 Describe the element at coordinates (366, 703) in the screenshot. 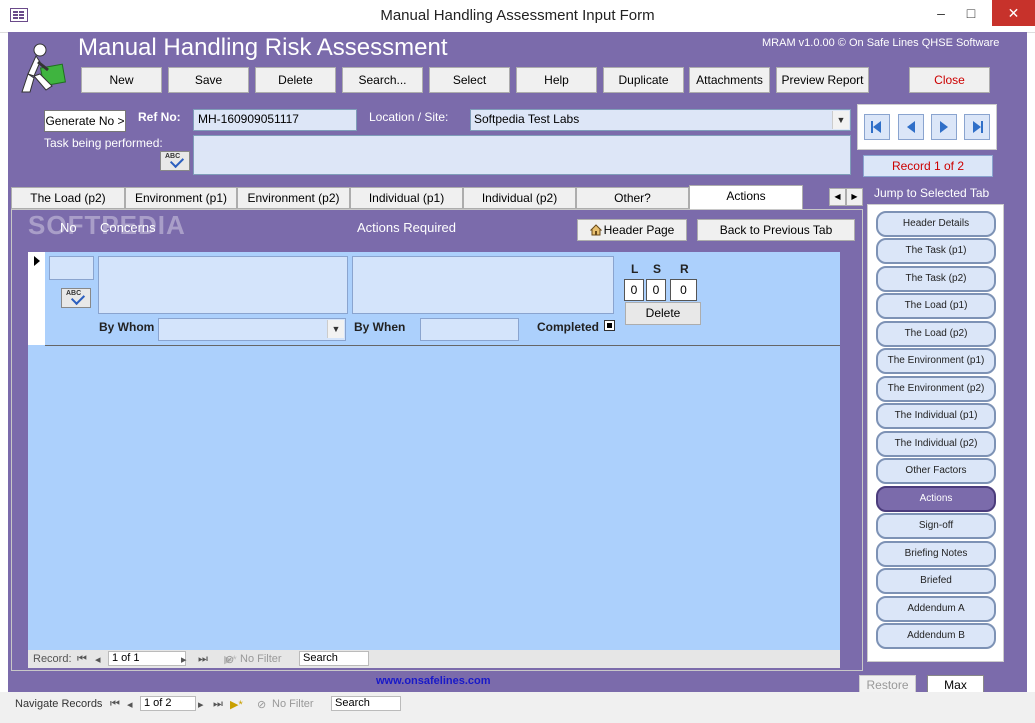

I see `main-search-input: Search` at that location.